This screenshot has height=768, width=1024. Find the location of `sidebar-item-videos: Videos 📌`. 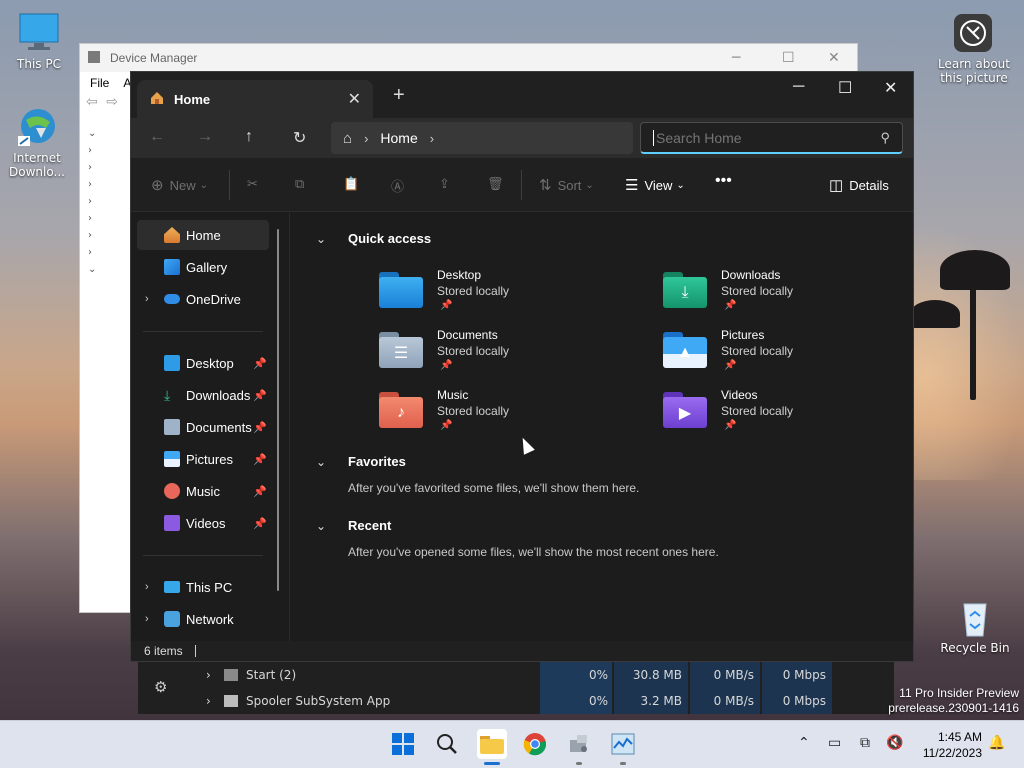

sidebar-item-videos: Videos 📌 is located at coordinates (203, 523).